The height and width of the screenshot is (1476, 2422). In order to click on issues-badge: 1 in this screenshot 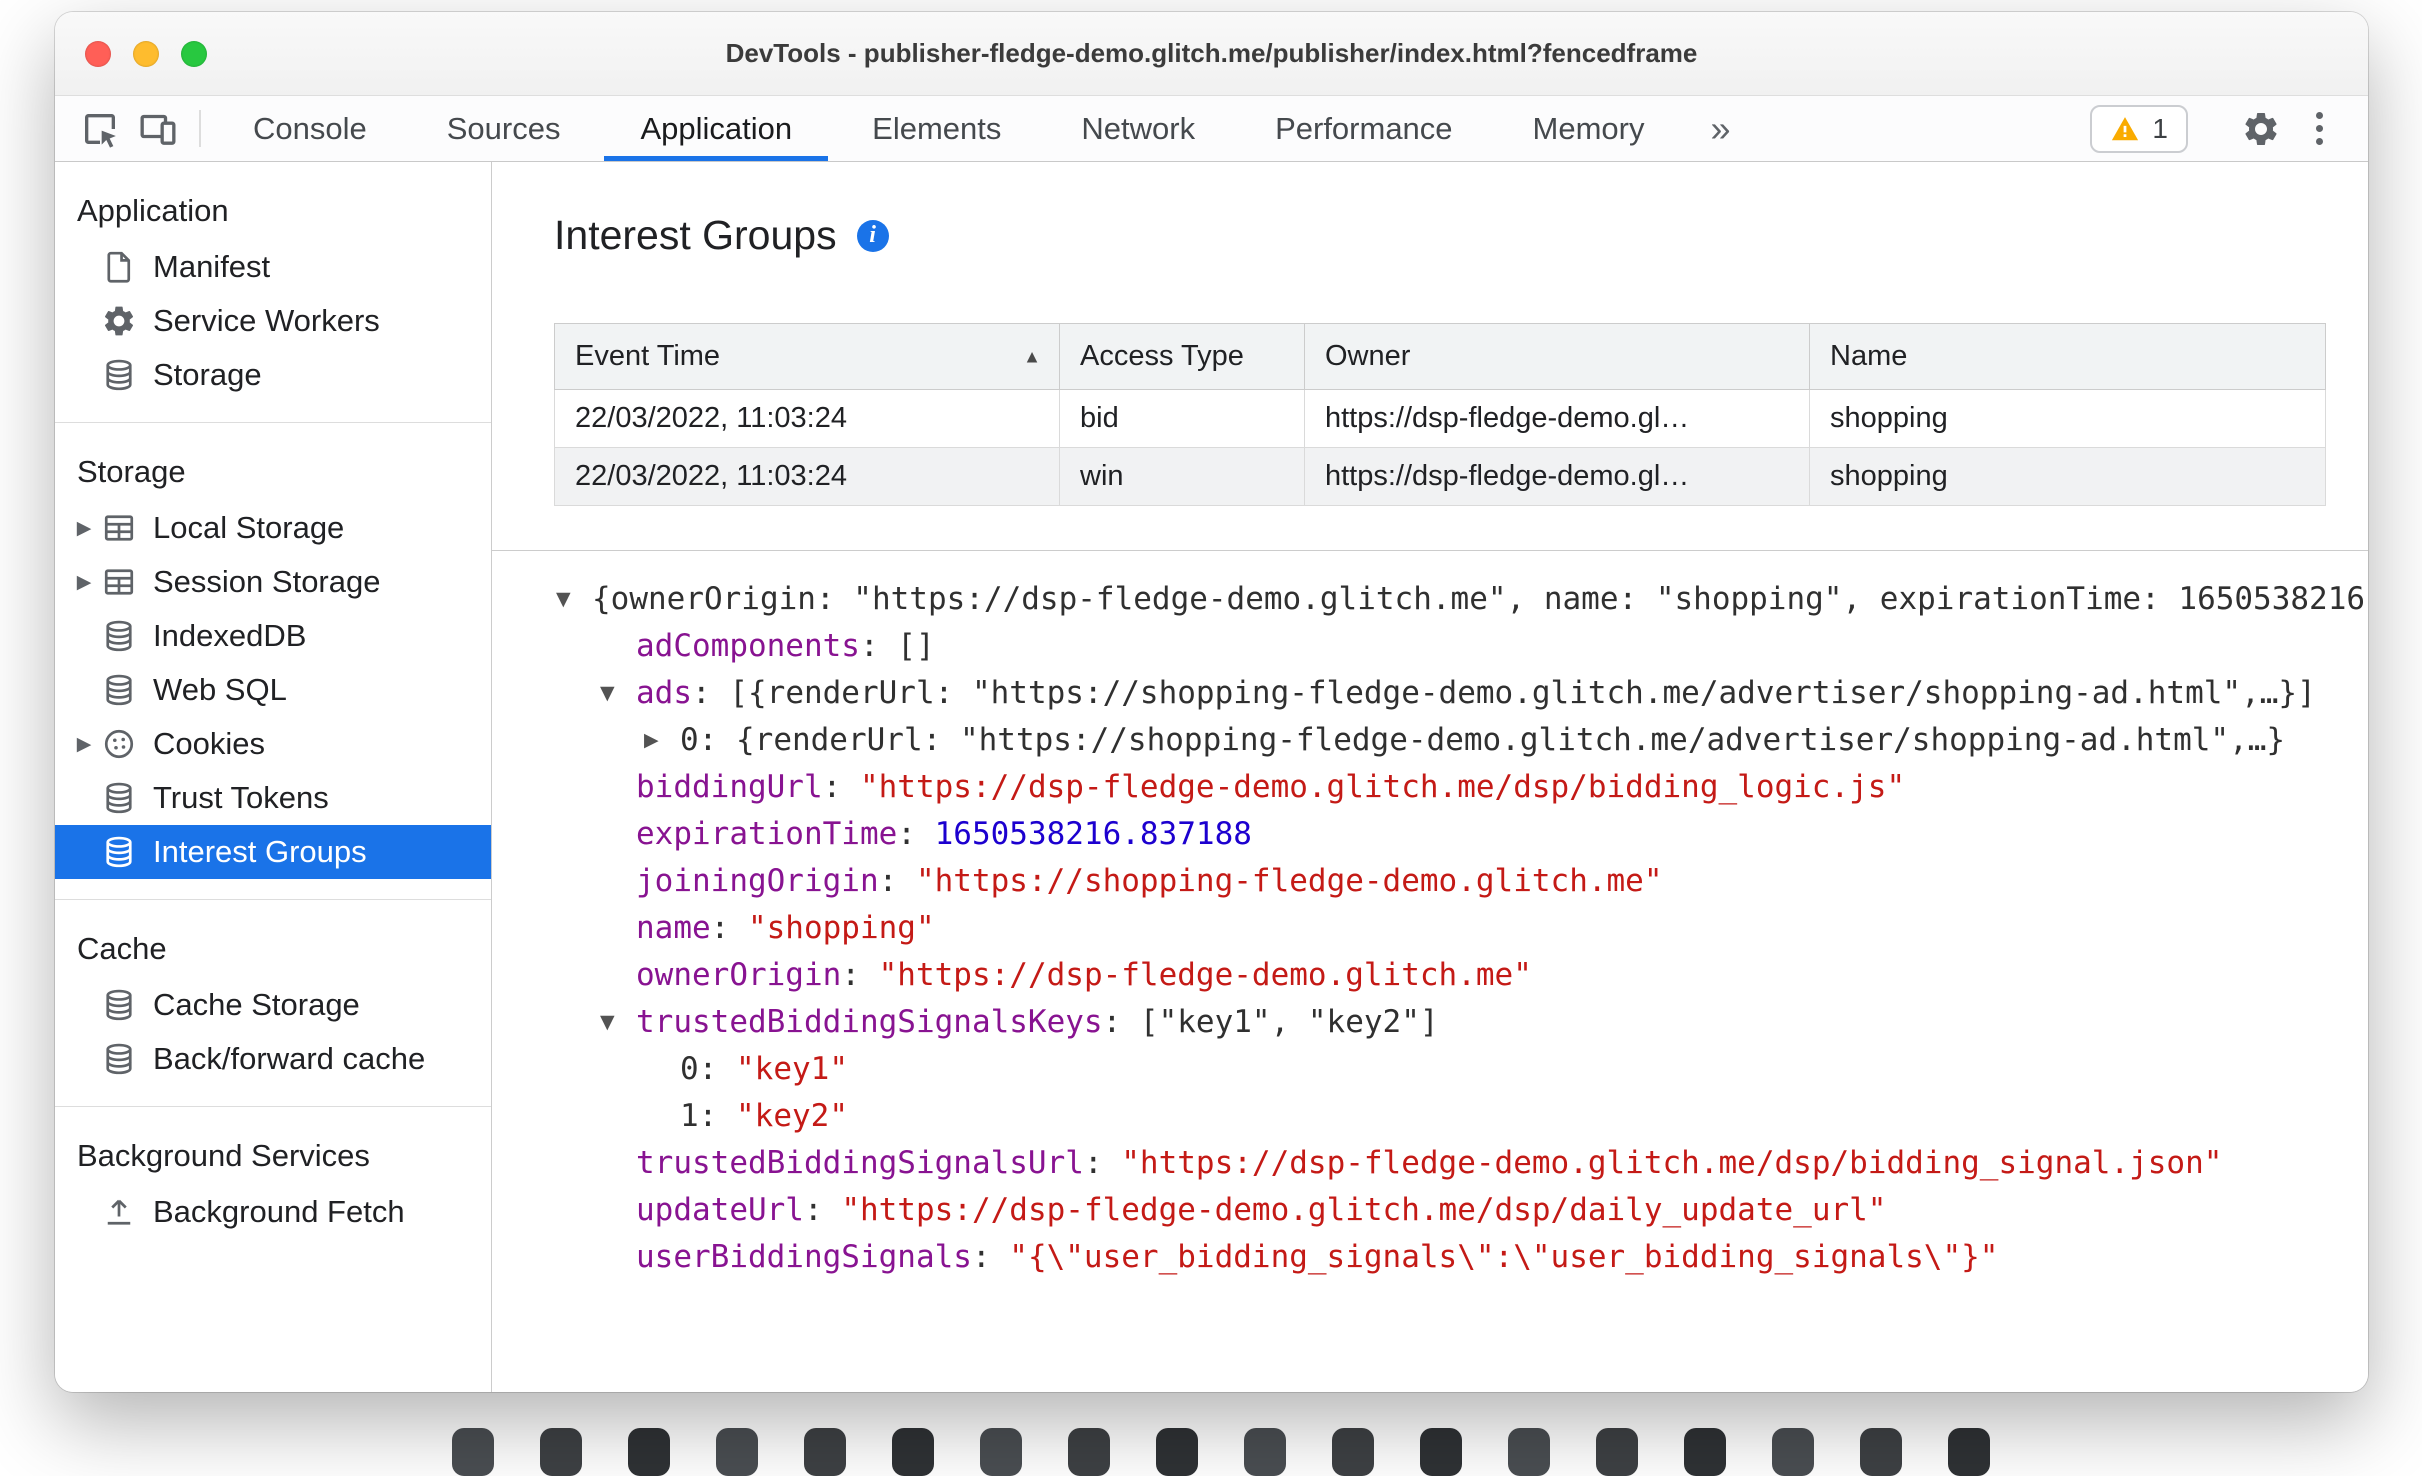, I will do `click(2139, 128)`.